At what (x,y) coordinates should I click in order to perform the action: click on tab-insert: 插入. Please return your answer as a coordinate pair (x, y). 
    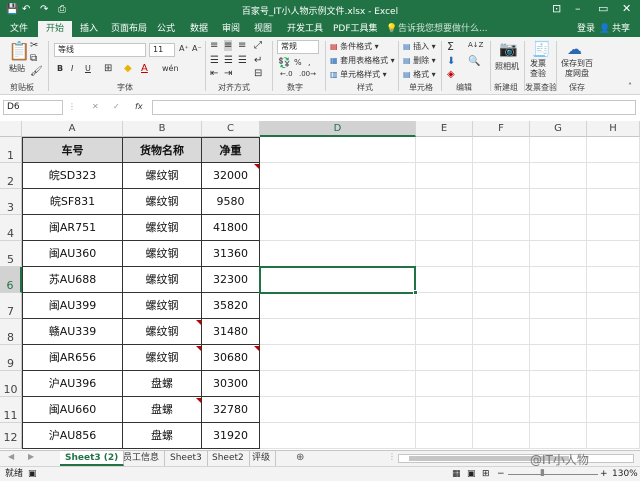
    Looking at the image, I should click on (89, 29).